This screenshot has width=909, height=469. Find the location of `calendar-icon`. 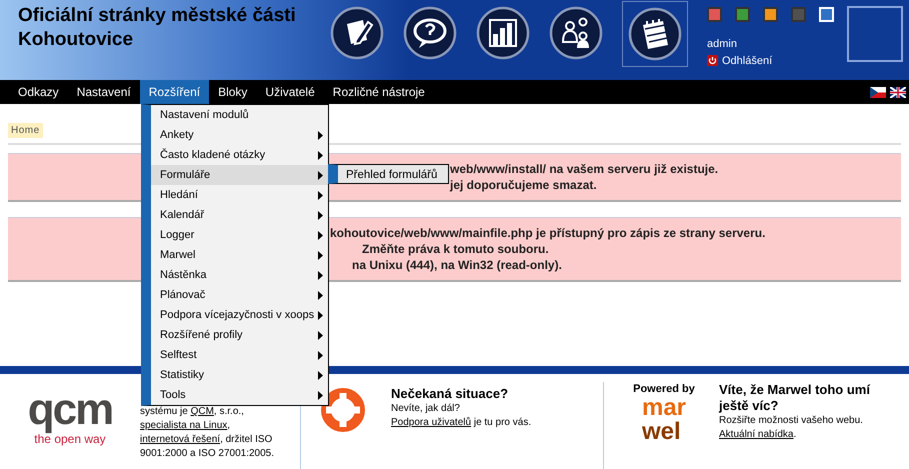

calendar-icon is located at coordinates (655, 34).